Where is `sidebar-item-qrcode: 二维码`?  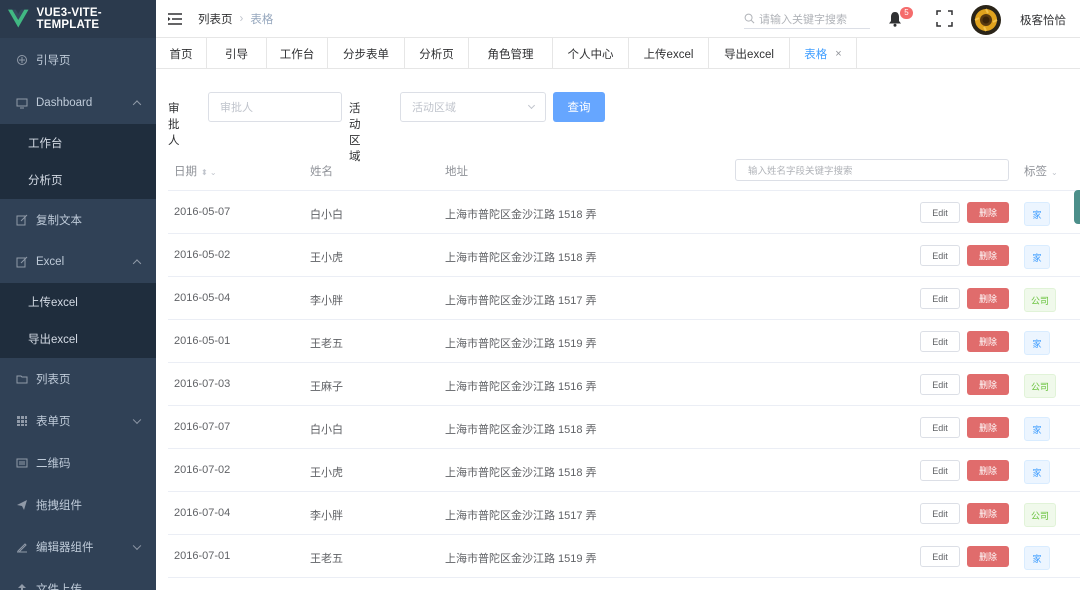
sidebar-item-qrcode: 二维码 is located at coordinates (78, 463).